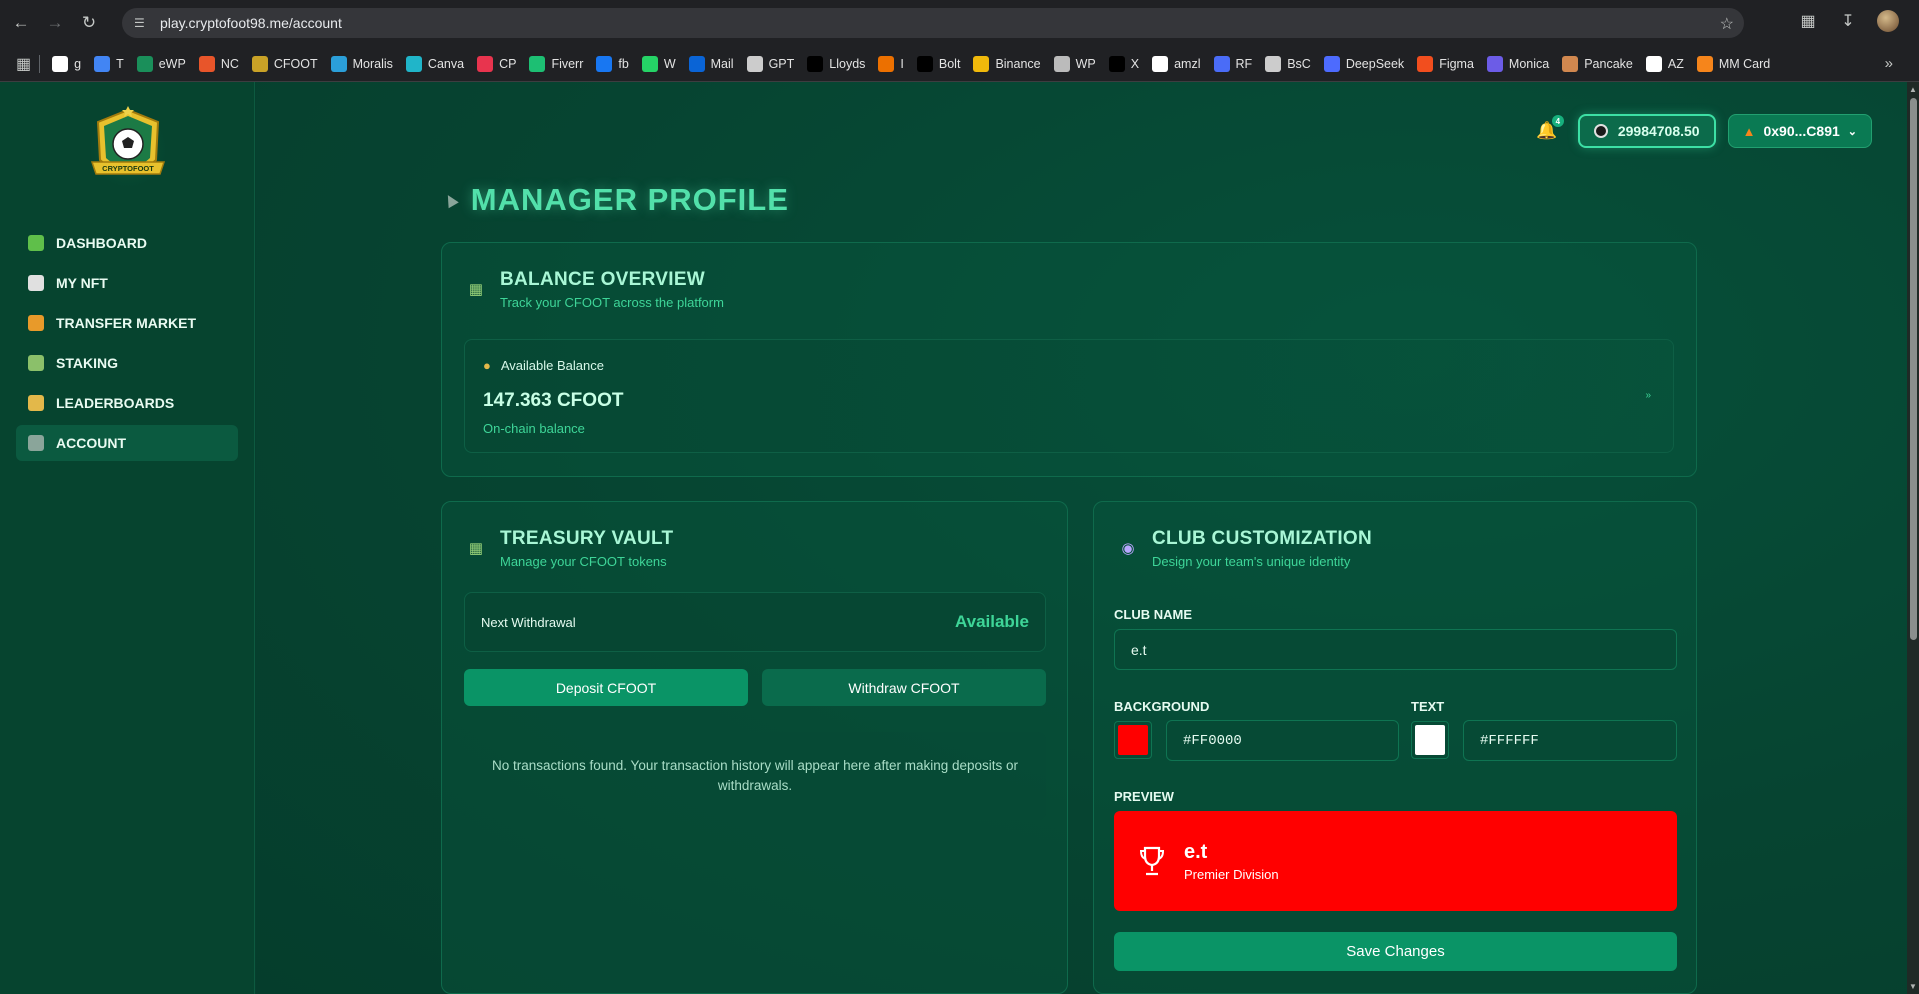 This screenshot has width=1919, height=994. What do you see at coordinates (567, 63) in the screenshot?
I see `bookmark-label: Fiverr` at bounding box center [567, 63].